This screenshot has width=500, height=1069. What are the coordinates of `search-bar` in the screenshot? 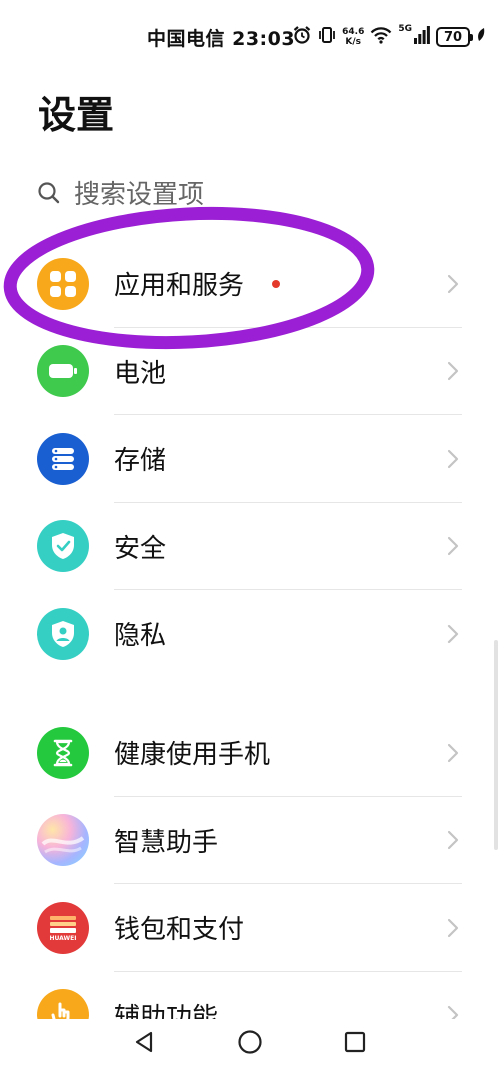 It's located at (246, 195).